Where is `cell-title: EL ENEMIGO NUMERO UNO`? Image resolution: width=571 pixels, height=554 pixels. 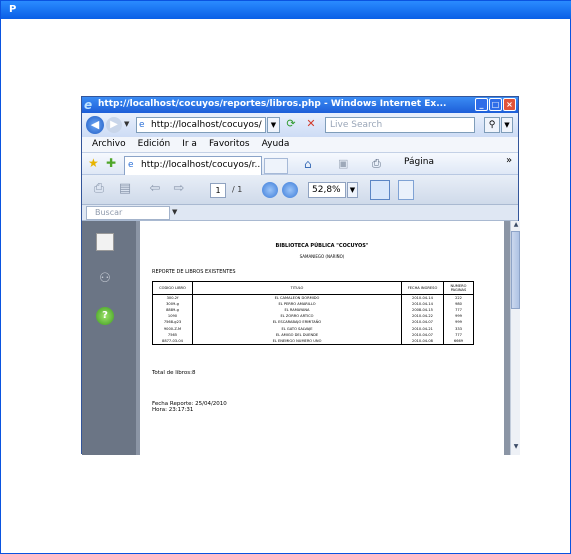
cell-title: EL ENEMIGO NUMERO UNO is located at coordinates (297, 341).